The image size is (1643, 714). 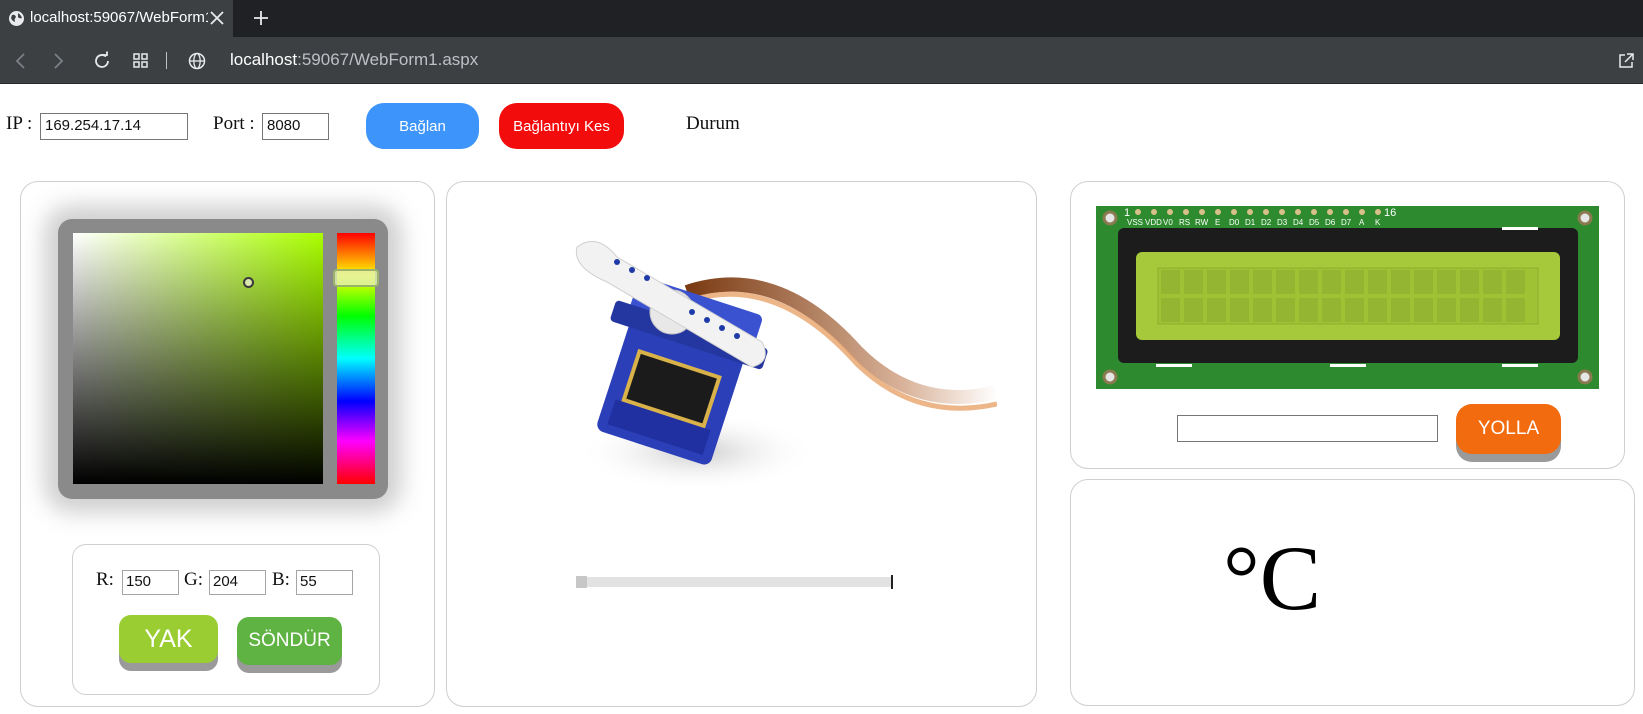 I want to click on globe-icon, so click(x=16, y=18).